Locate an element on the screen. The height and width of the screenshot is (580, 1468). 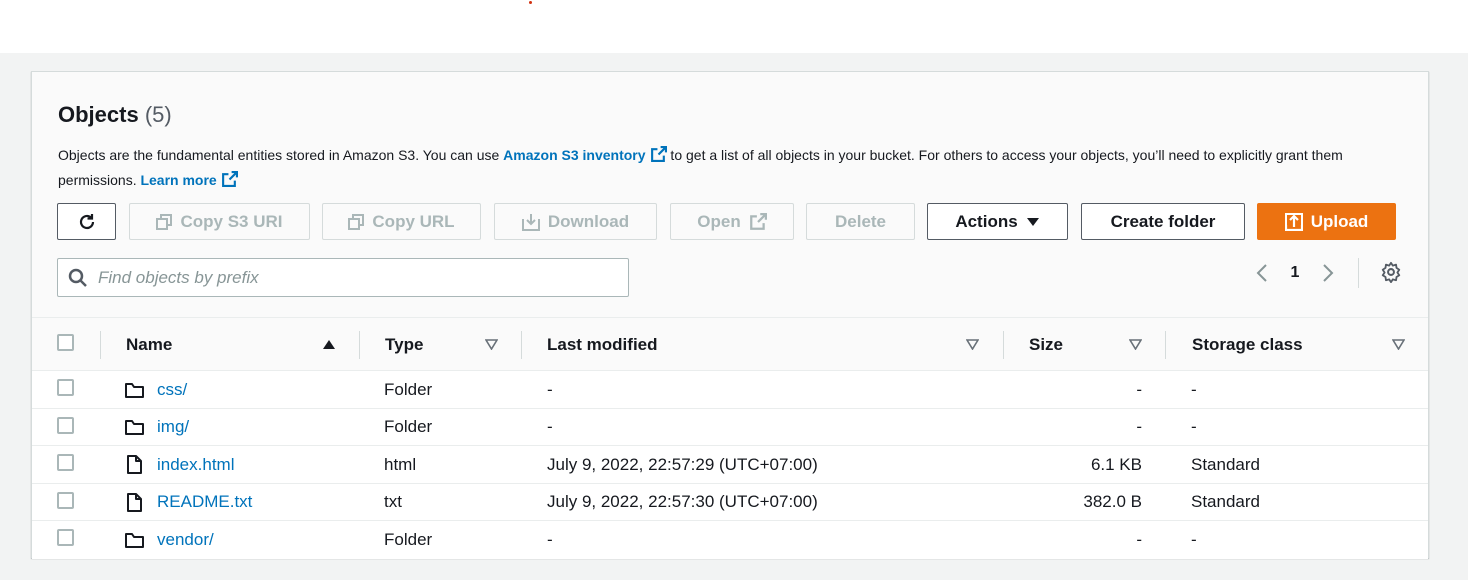
column-header-name: Name is located at coordinates (149, 345).